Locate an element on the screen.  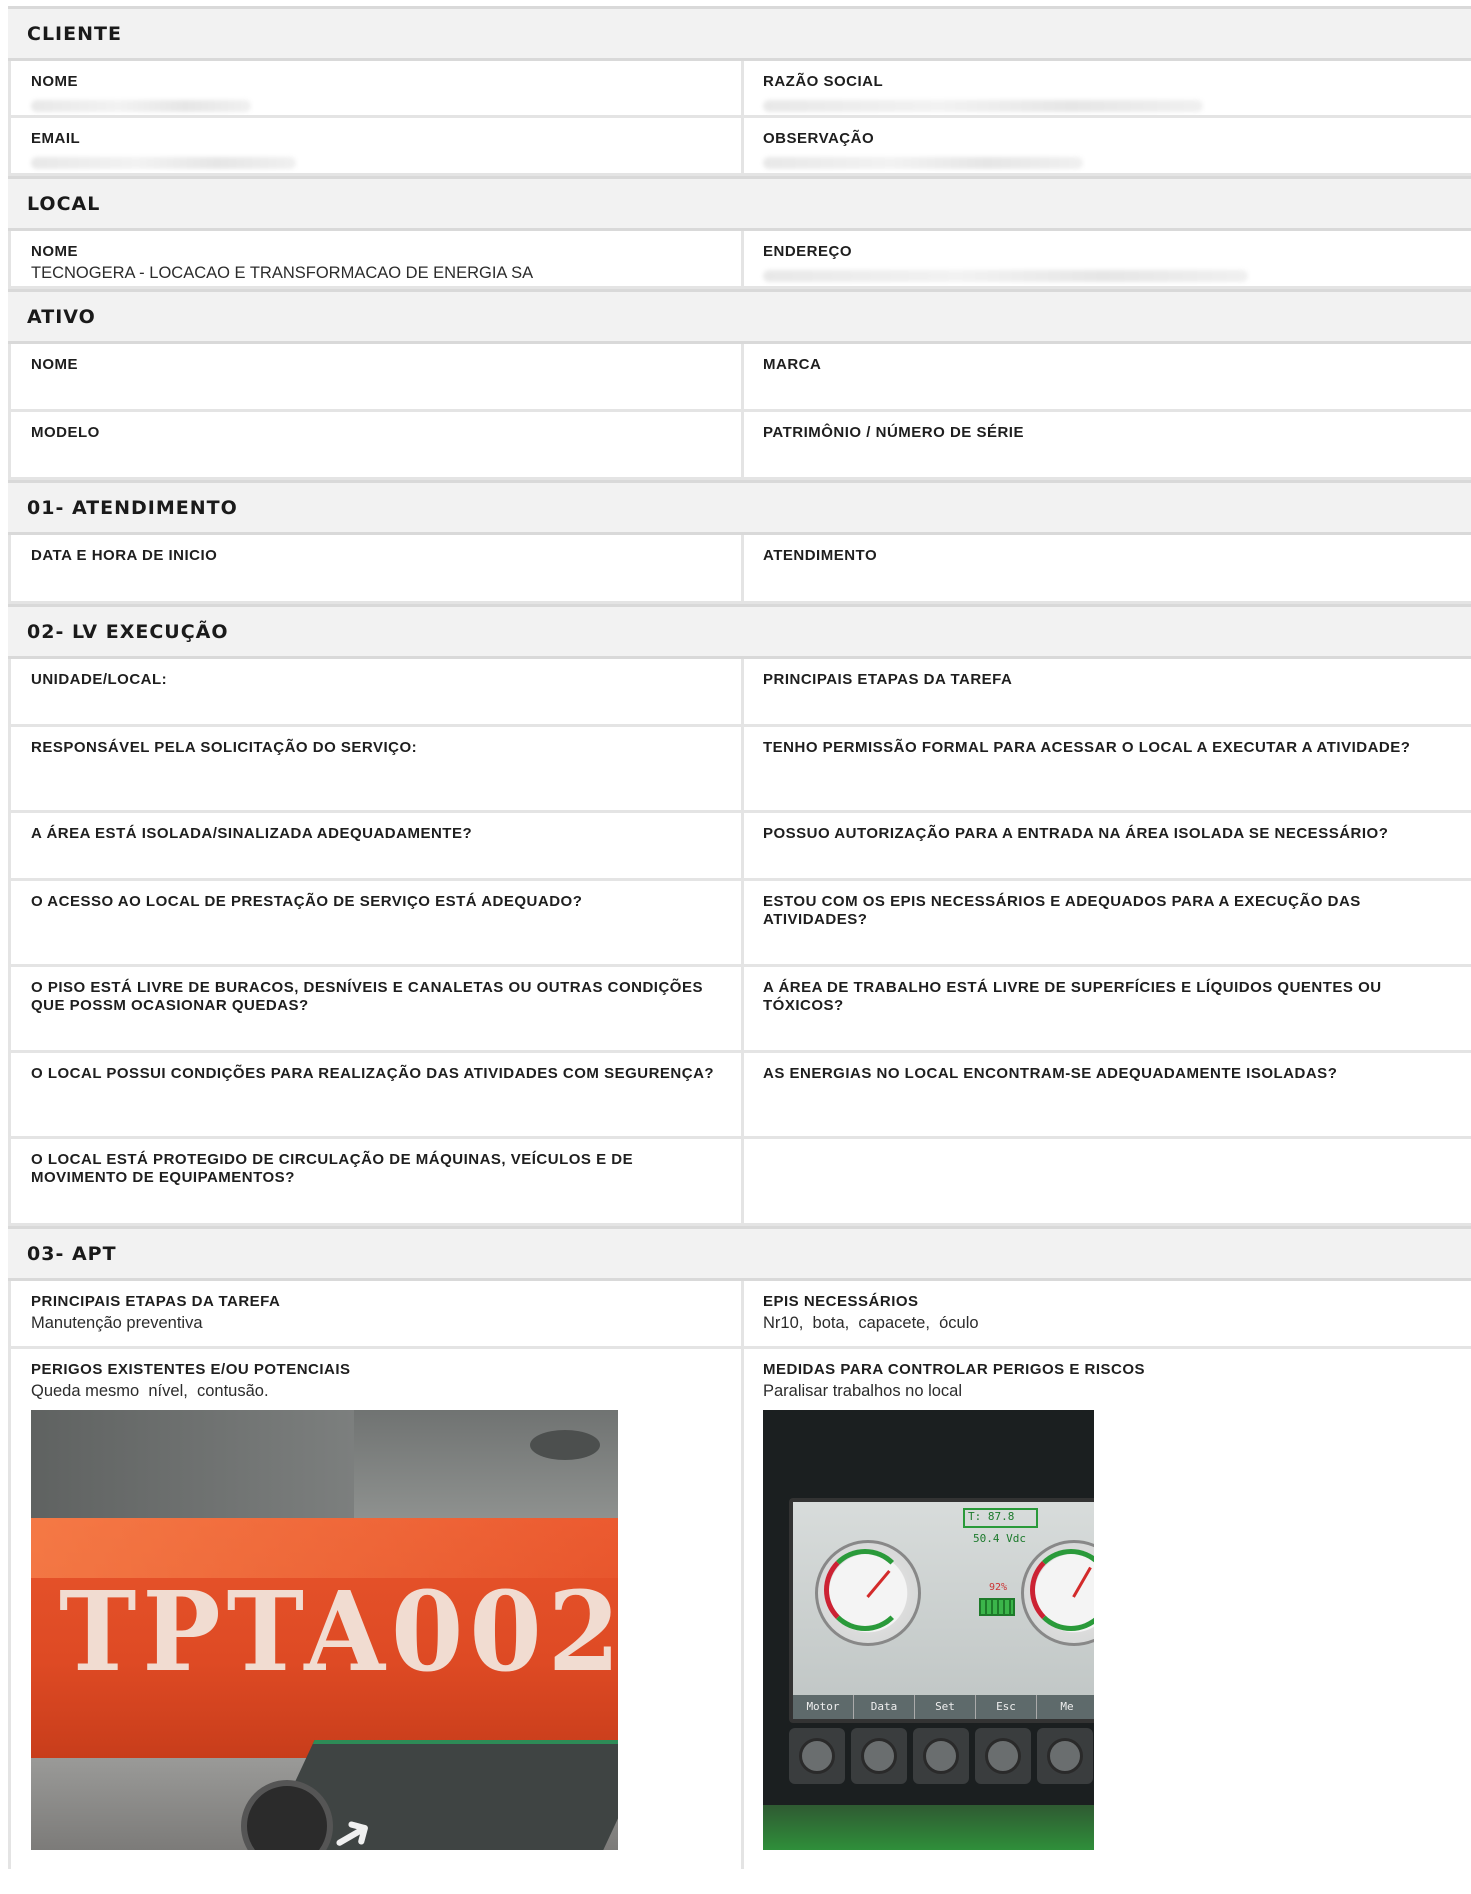
section-ativo-header: ATIVO is located at coordinates (739, 316).